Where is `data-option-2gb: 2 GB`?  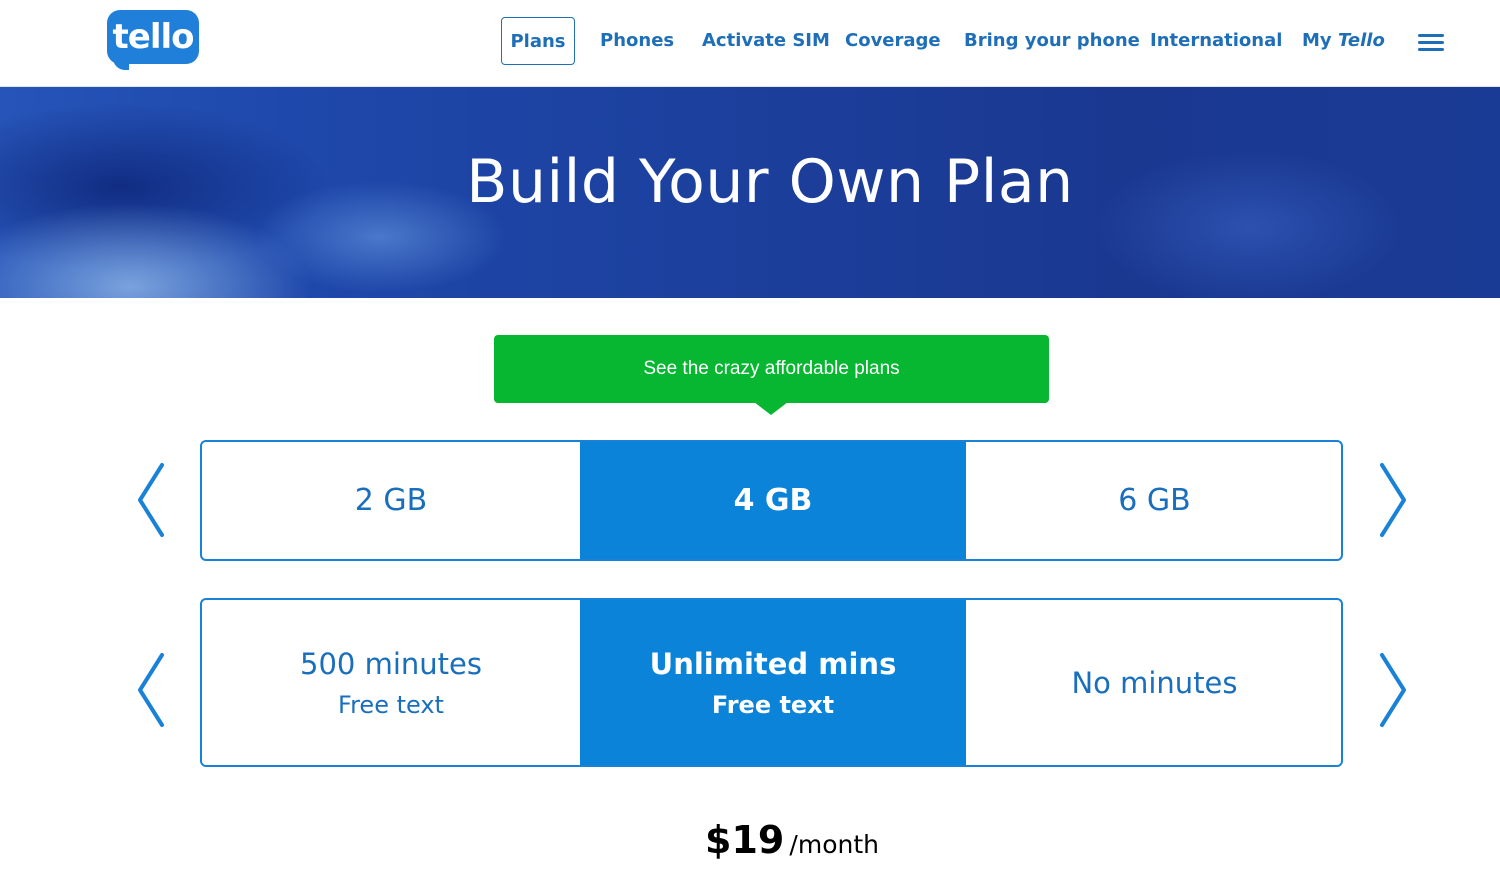 data-option-2gb: 2 GB is located at coordinates (391, 500).